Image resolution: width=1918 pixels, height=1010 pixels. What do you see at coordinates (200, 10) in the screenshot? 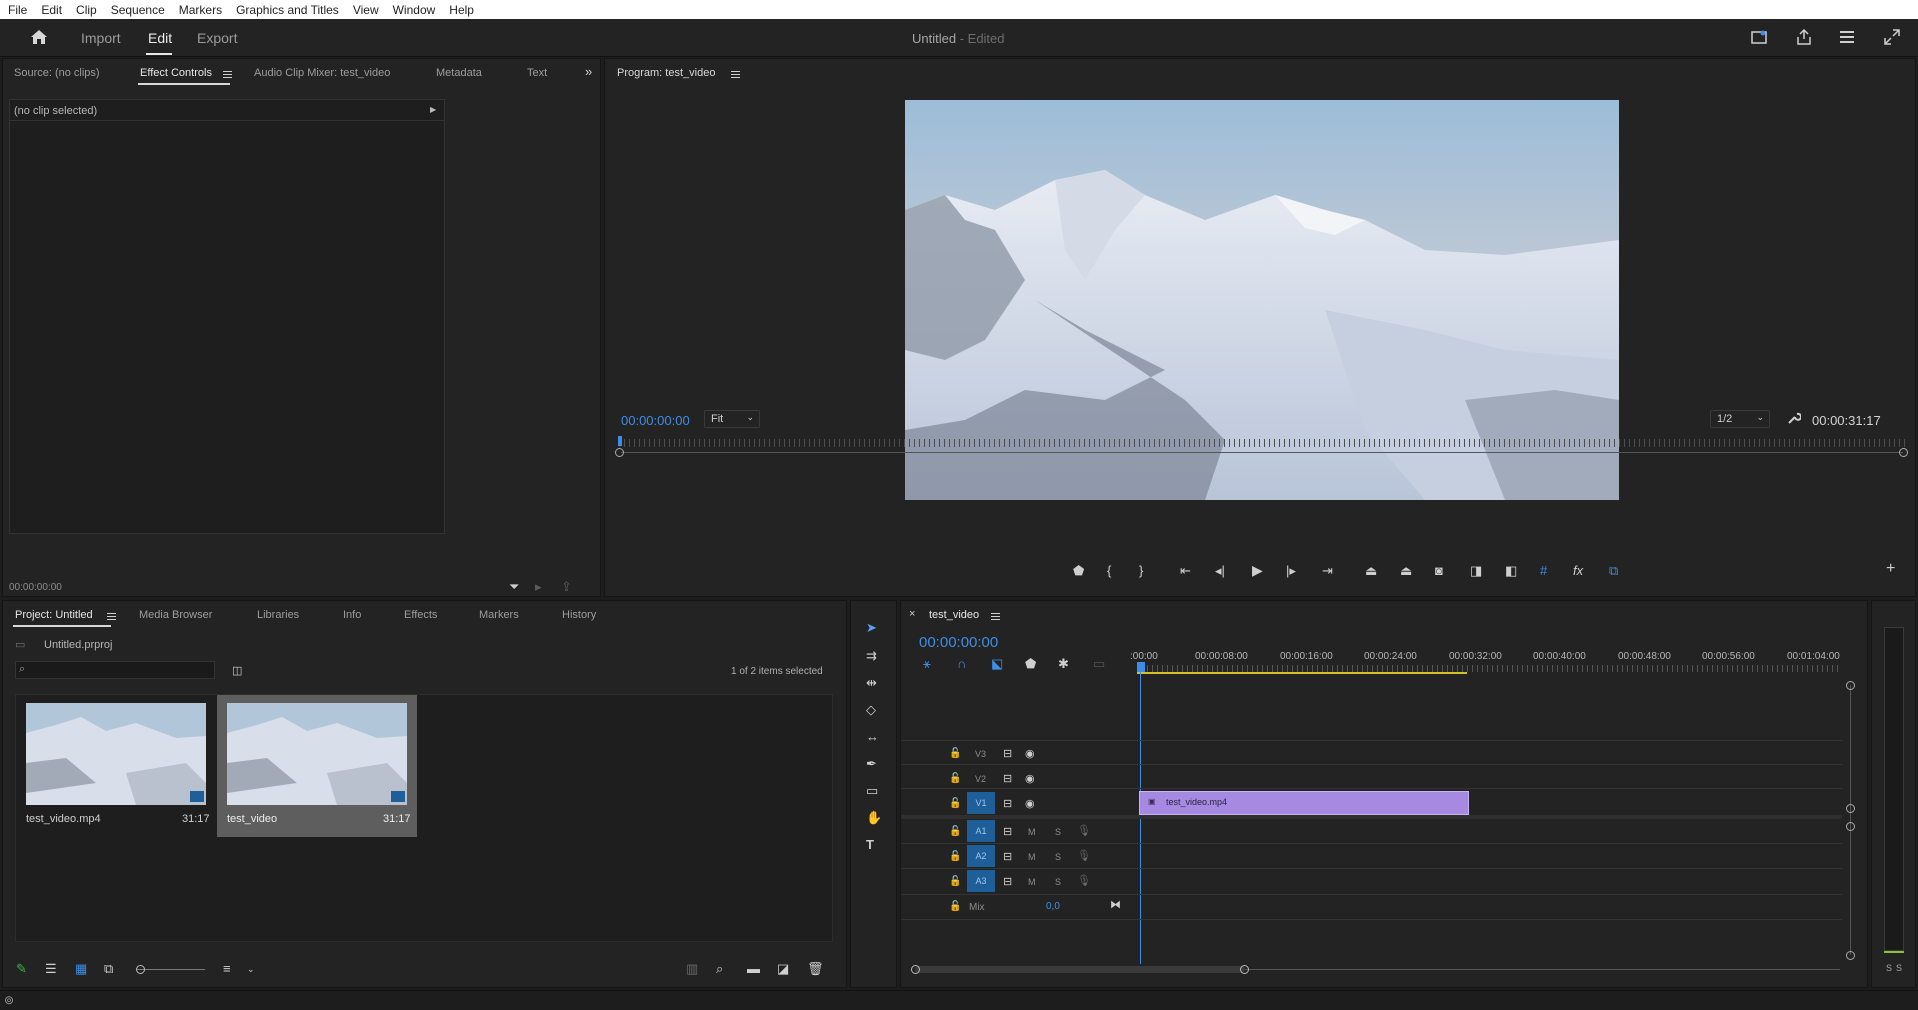
I see `menu-markers: Markers` at bounding box center [200, 10].